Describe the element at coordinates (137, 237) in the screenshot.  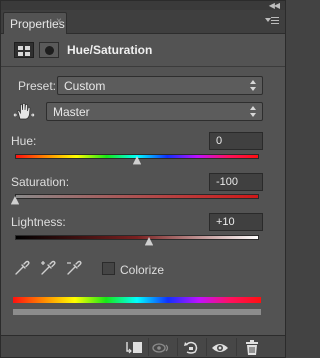
I see `lightness-slider-track` at that location.